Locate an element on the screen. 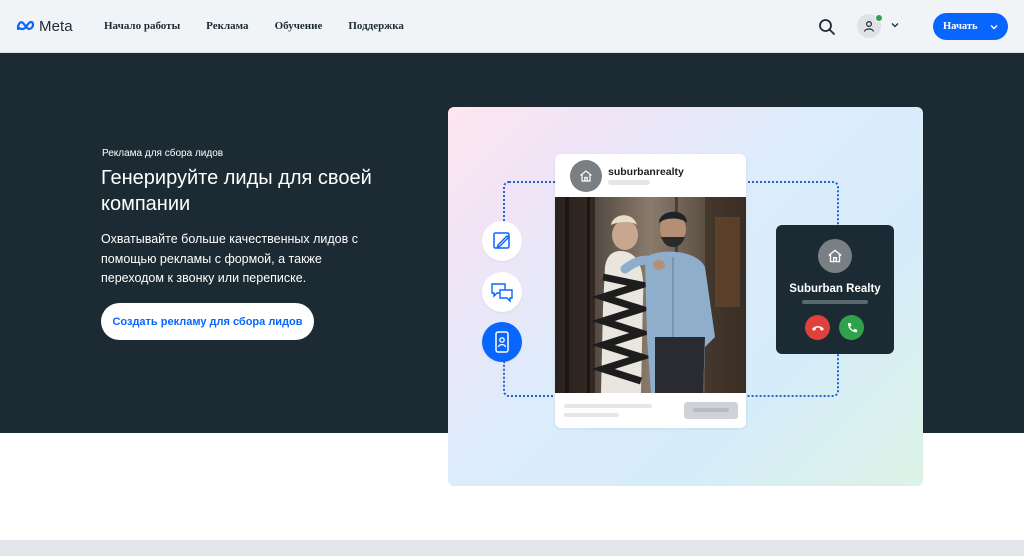 Image resolution: width=1024 pixels, height=556 pixels. nav-link-learning: Обучение is located at coordinates (299, 26).